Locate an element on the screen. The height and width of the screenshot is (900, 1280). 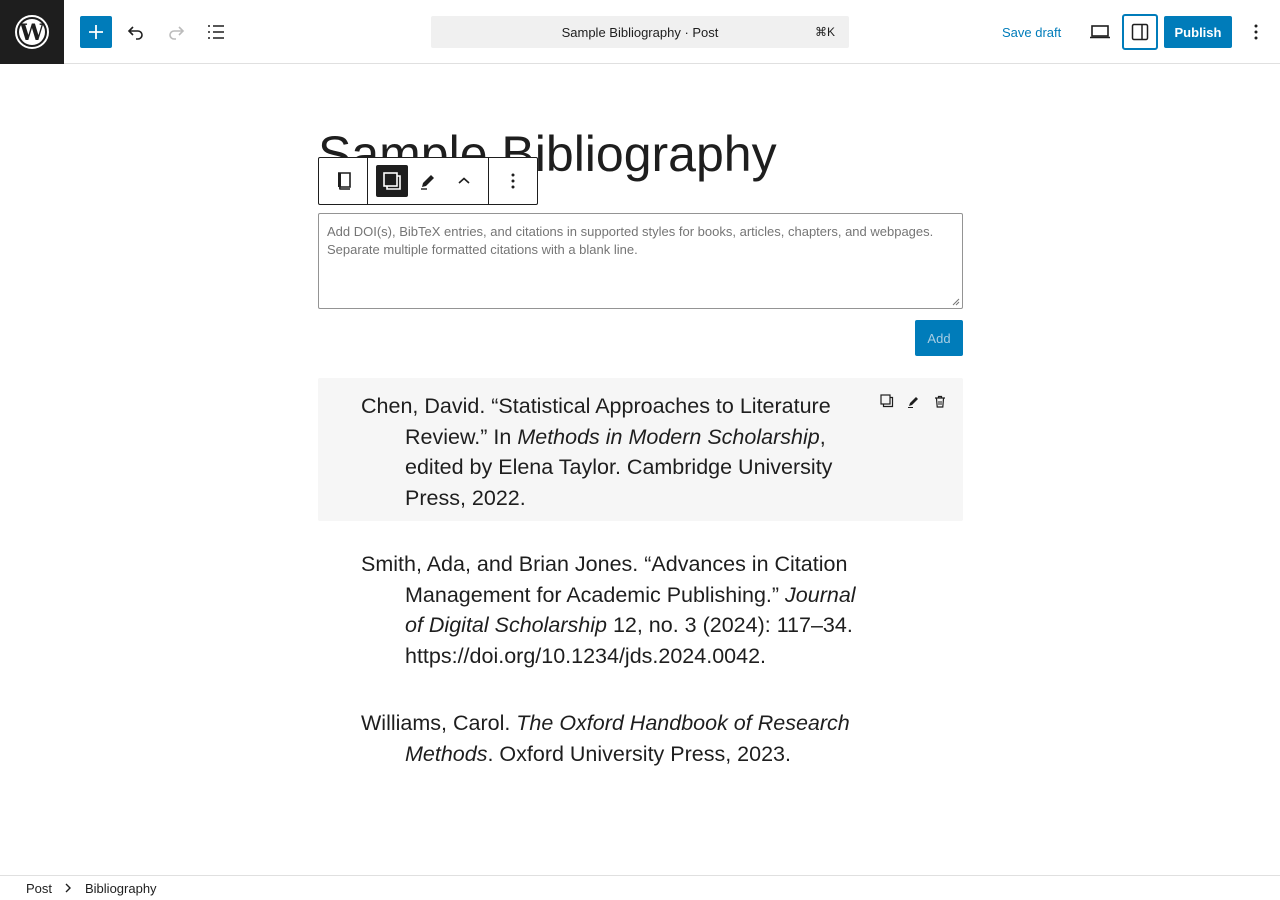
copy-entry-icon is located at coordinates (887, 401).